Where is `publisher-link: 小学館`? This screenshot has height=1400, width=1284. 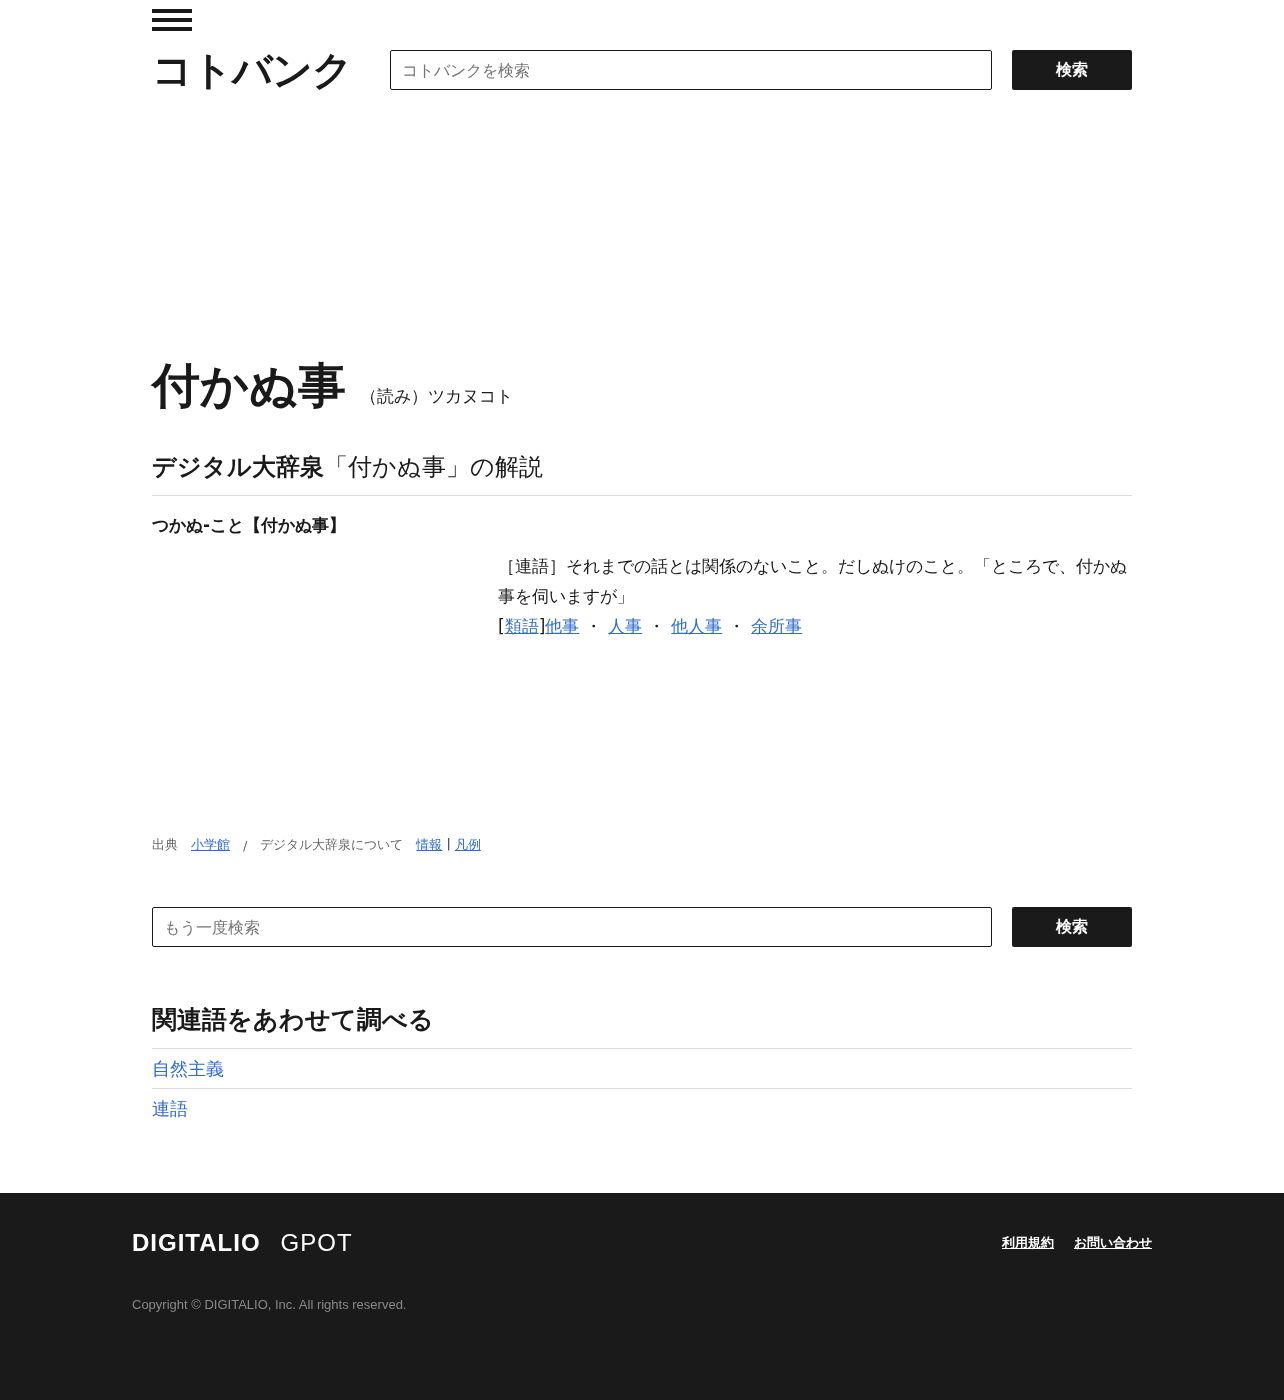
publisher-link: 小学館 is located at coordinates (210, 845).